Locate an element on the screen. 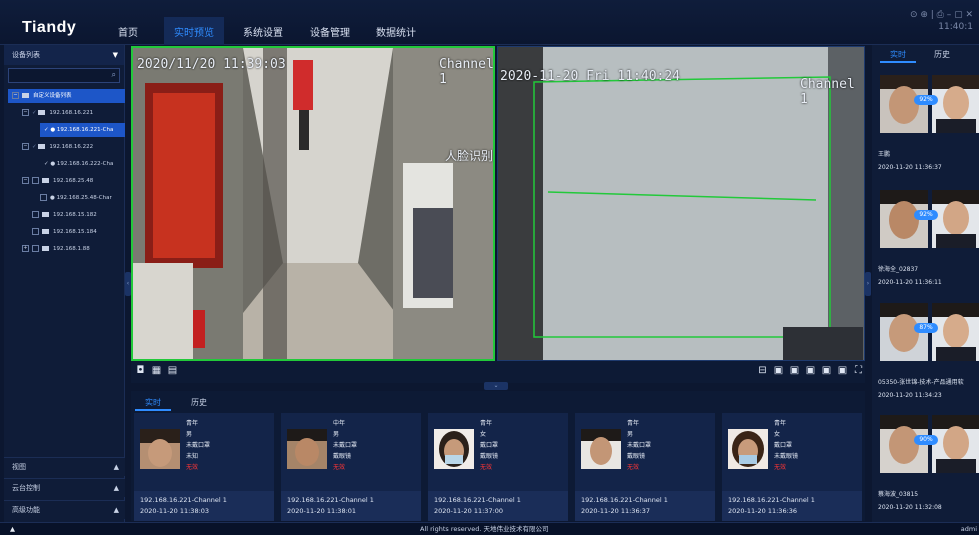 The image size is (979, 535). layout-6-icon: ▣ is located at coordinates (794, 370).